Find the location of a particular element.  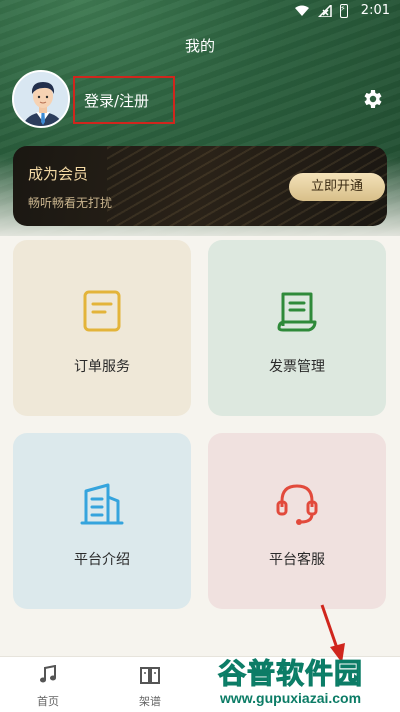

building-icon is located at coordinates (102, 504).